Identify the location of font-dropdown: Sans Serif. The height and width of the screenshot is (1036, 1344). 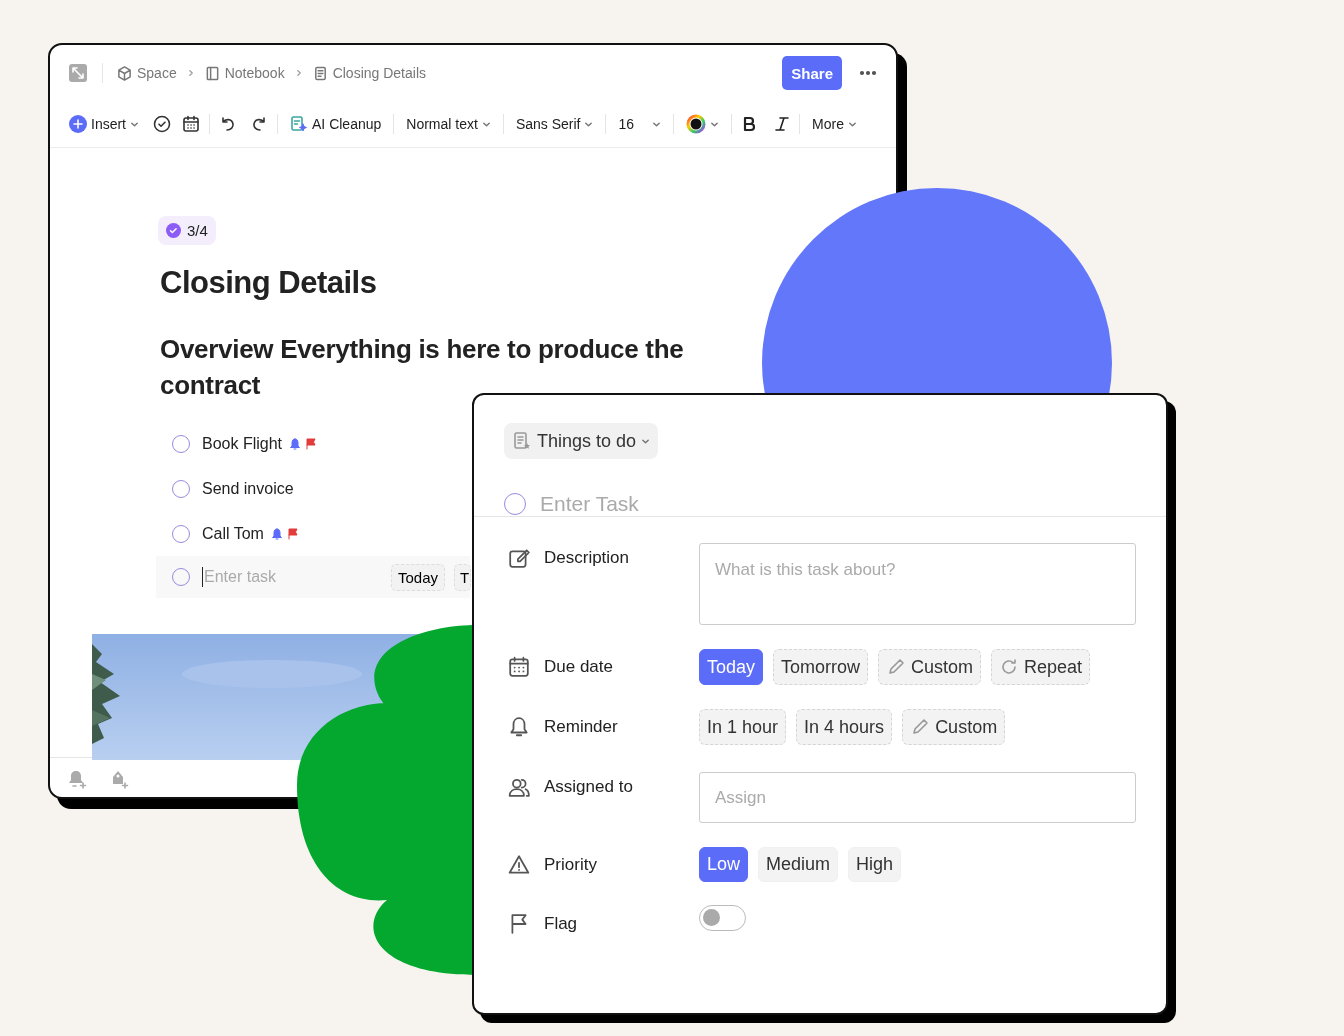
(554, 124).